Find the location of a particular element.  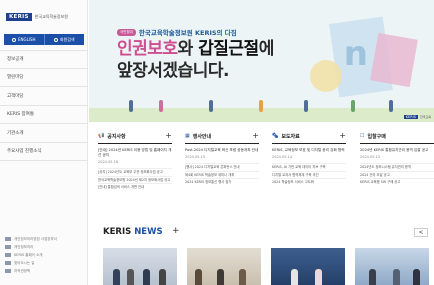

tab-english: ENGLISH is located at coordinates (24, 39).